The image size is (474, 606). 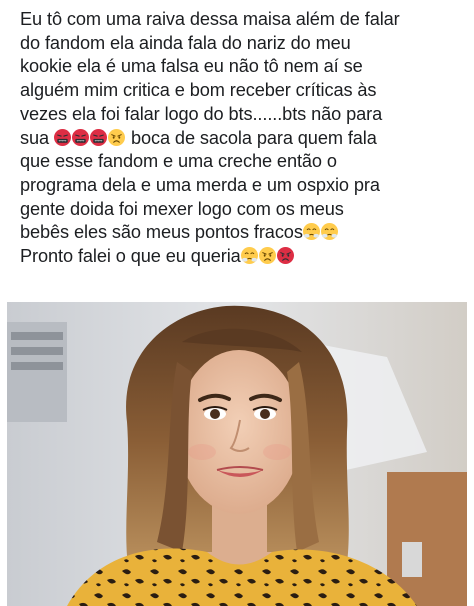 I want to click on post-line: Pronto falei o que eu queria, so click(x=240, y=257).